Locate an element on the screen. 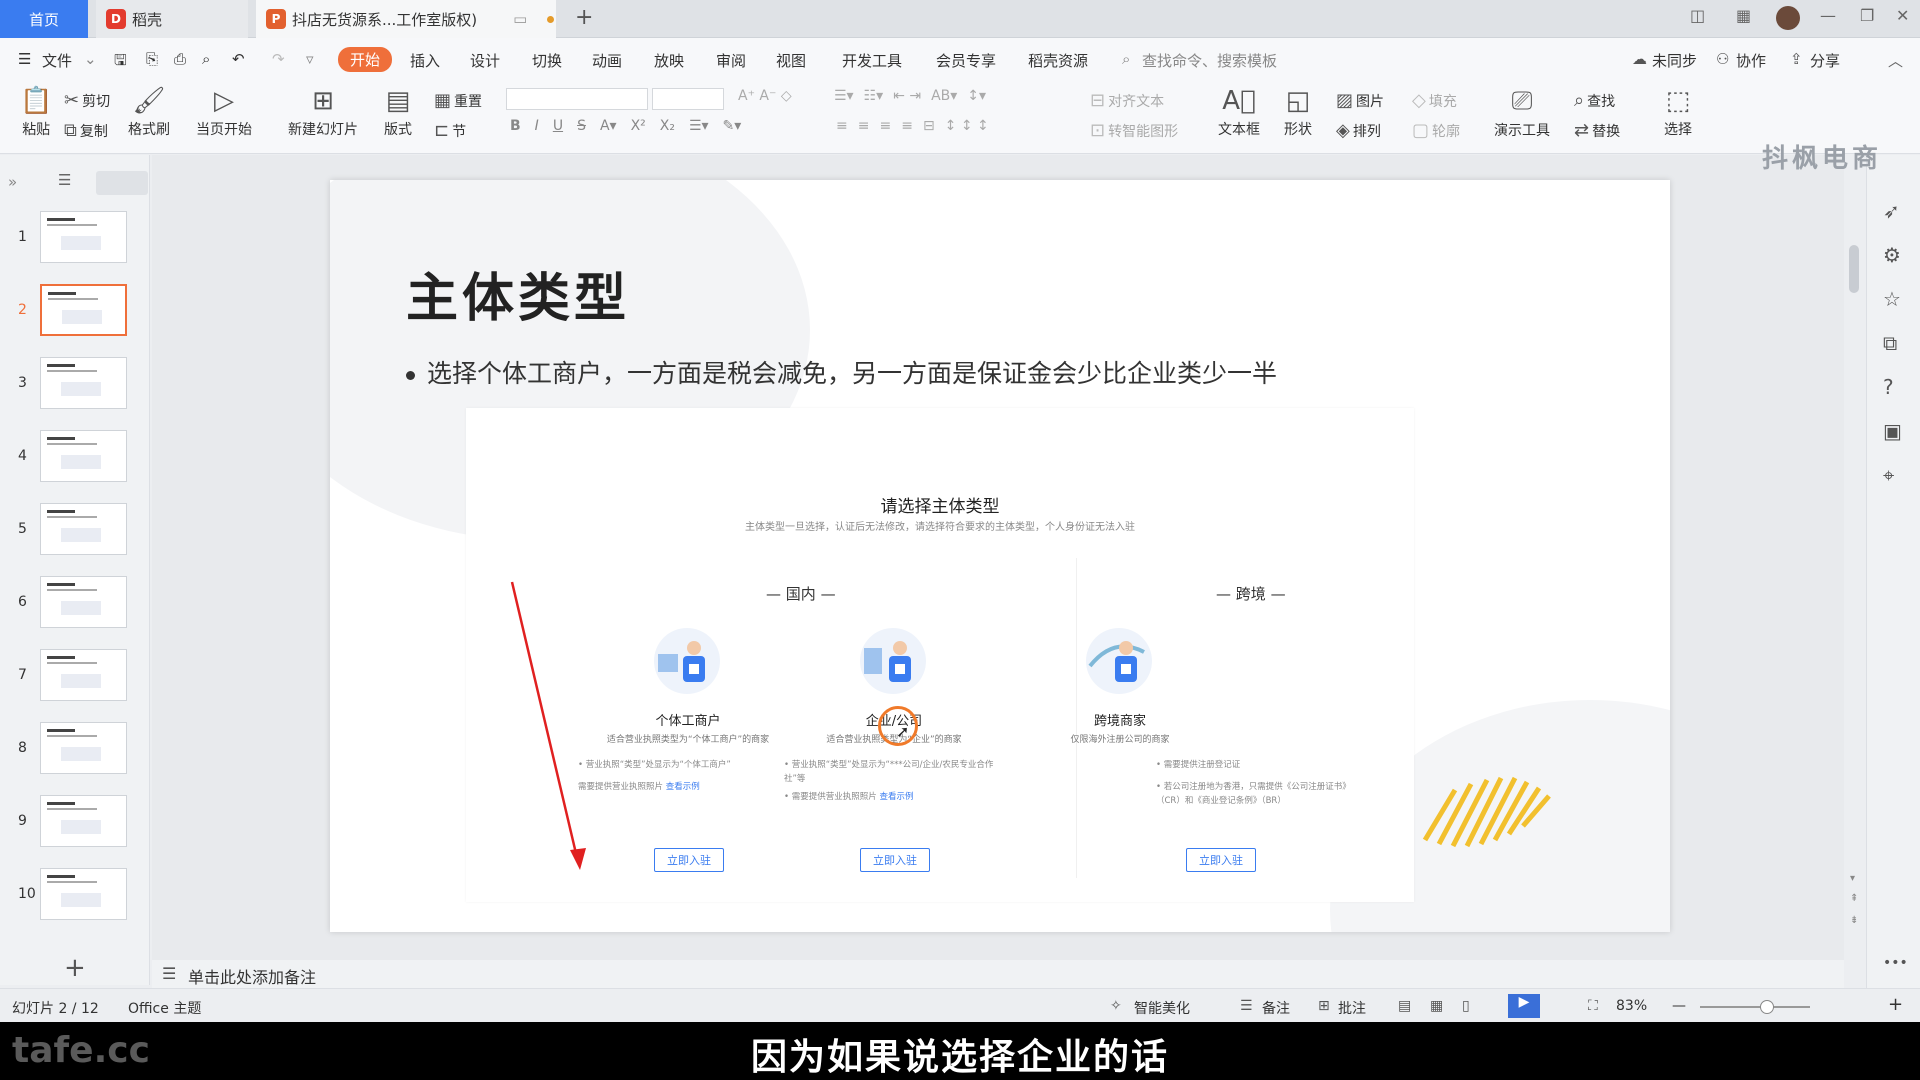  slide-bullet: 选择个体工商户，一方面是税会减免，另一方面是保证金会少比企业类少一半 is located at coordinates (841, 372).